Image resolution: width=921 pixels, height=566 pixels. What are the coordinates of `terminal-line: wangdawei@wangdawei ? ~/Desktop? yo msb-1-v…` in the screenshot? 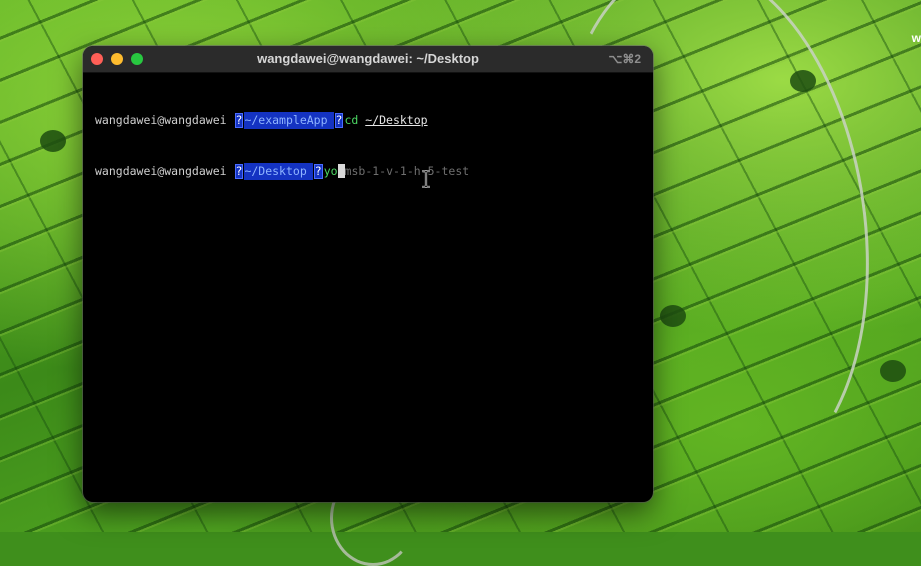 It's located at (282, 171).